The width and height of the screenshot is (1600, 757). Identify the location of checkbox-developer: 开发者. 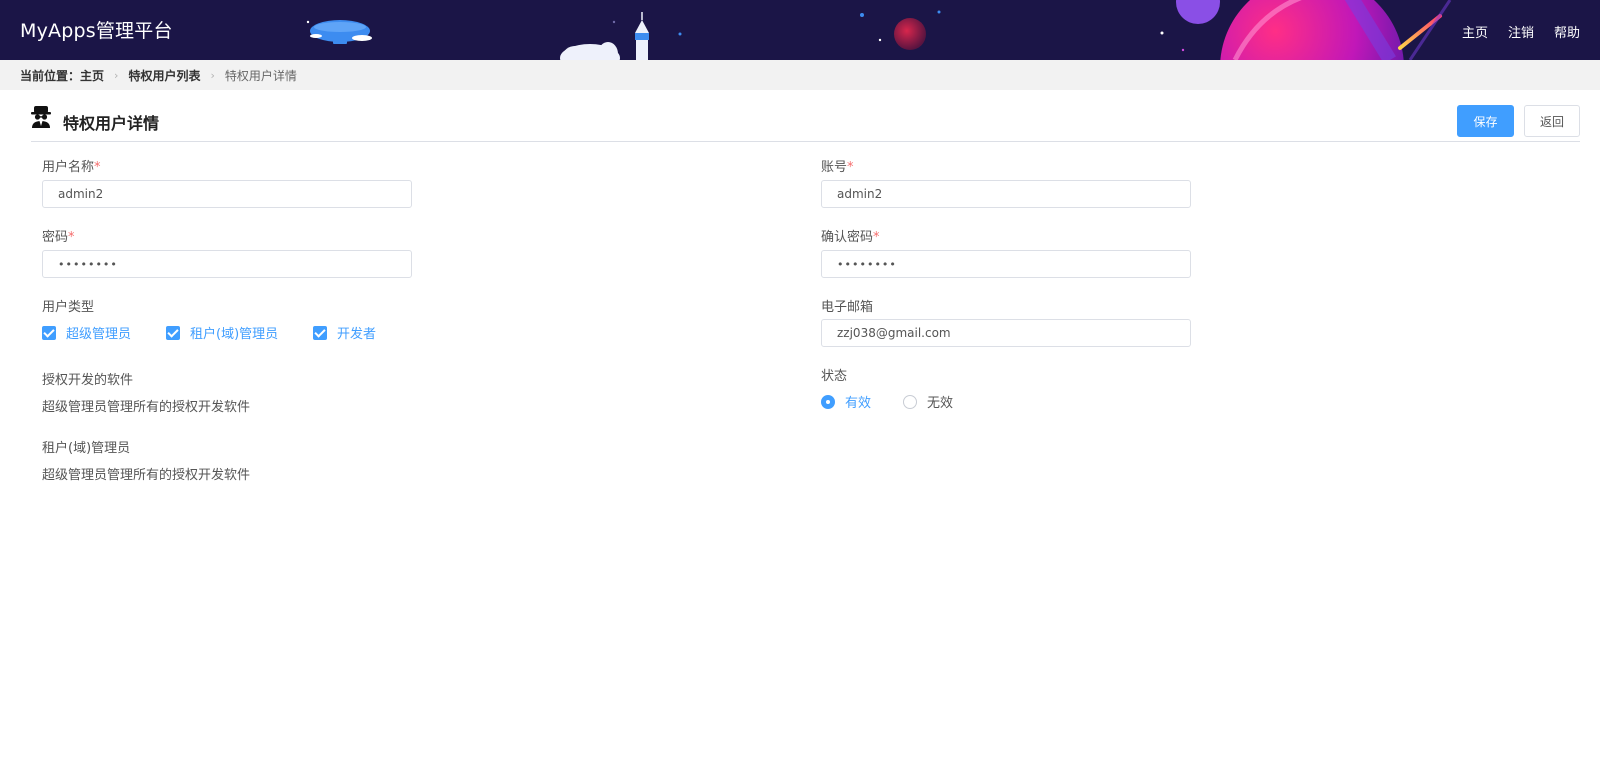
(344, 332).